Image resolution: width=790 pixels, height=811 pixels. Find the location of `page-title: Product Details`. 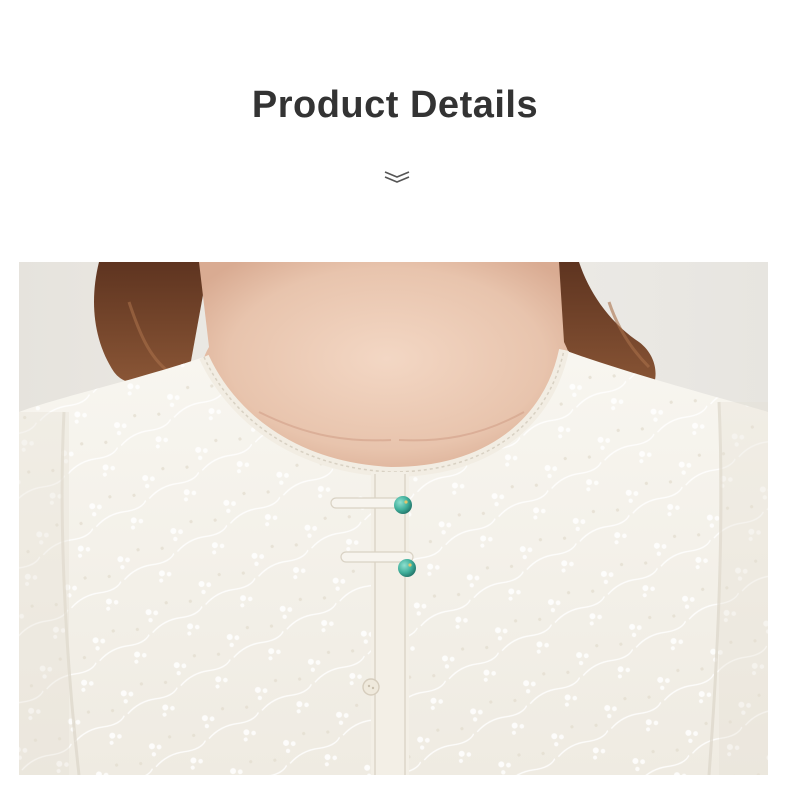

page-title: Product Details is located at coordinates (395, 105).